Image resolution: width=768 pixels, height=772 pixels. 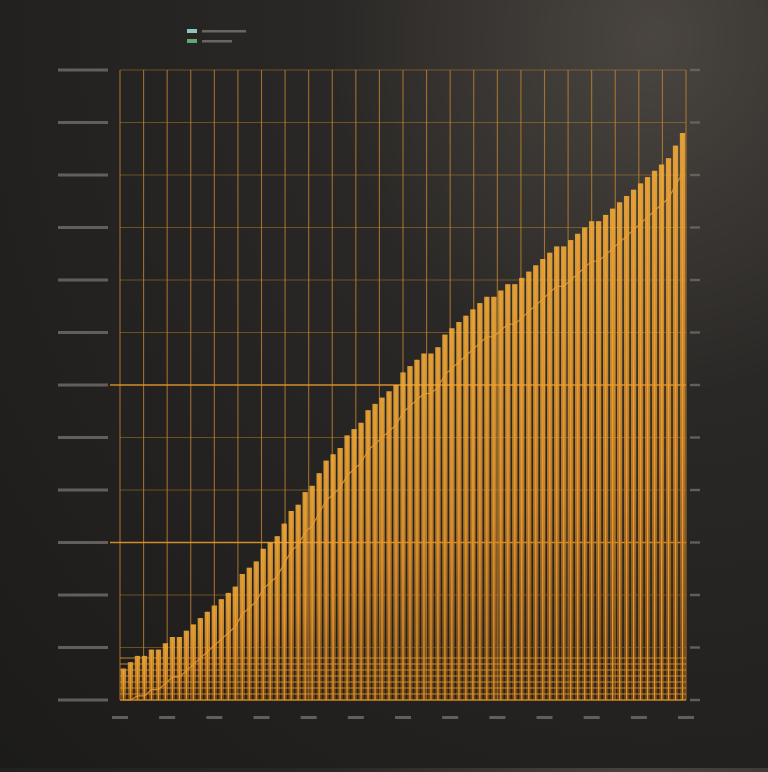 I want to click on legend, so click(x=216, y=36).